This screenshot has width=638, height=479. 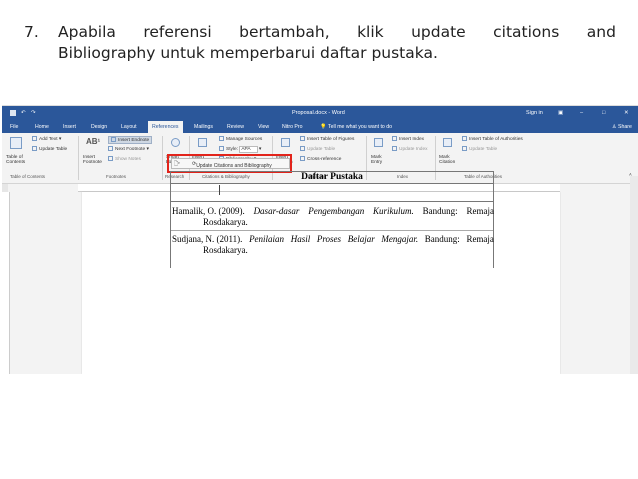 What do you see at coordinates (130, 140) in the screenshot?
I see `insert-endnote-button: Insert Endnote` at bounding box center [130, 140].